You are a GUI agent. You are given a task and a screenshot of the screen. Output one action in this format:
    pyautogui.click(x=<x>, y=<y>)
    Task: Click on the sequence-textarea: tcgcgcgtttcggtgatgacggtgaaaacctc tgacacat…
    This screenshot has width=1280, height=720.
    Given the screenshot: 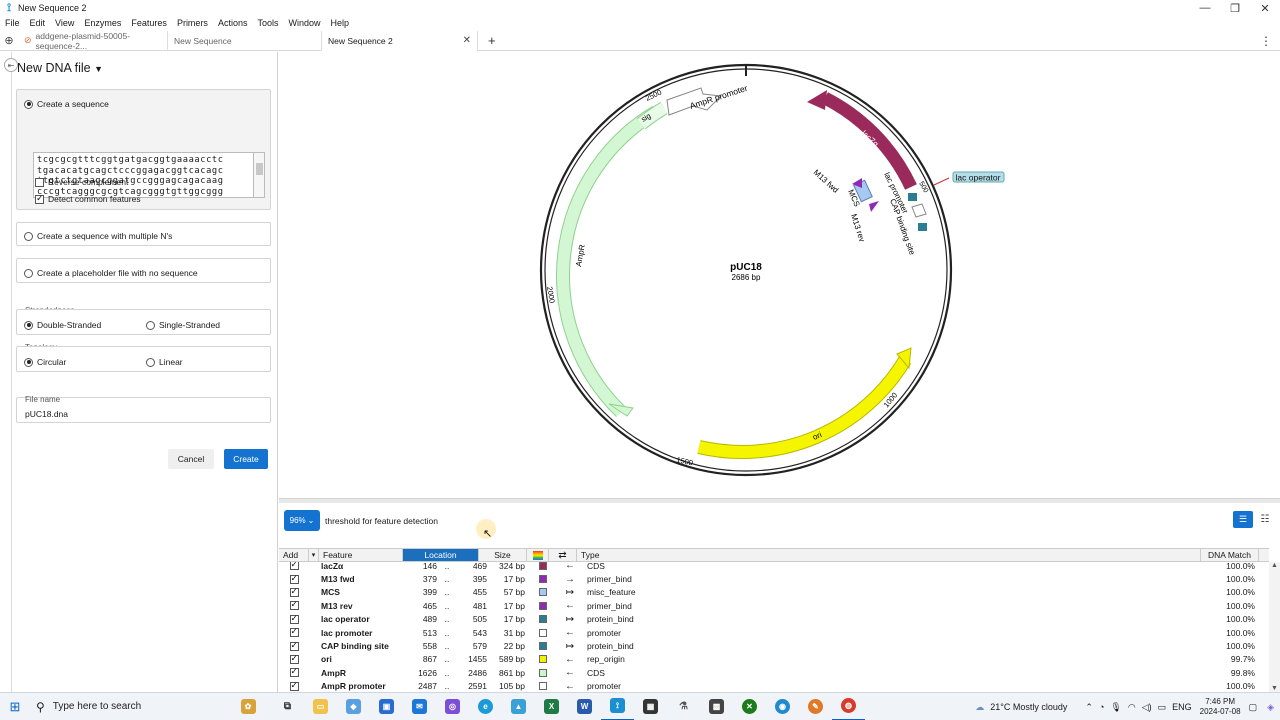 What is the action you would take?
    pyautogui.click(x=149, y=175)
    